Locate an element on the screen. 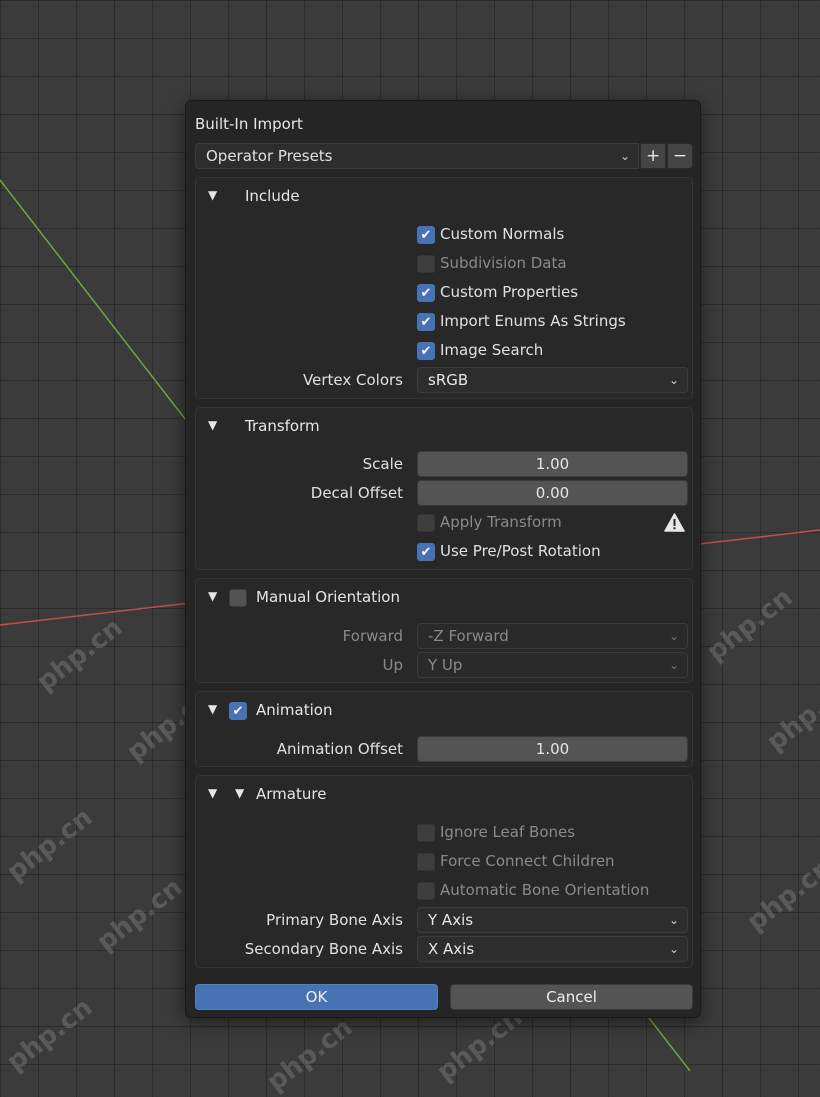  transform-panel-header: ▼ Transform is located at coordinates (444, 426).